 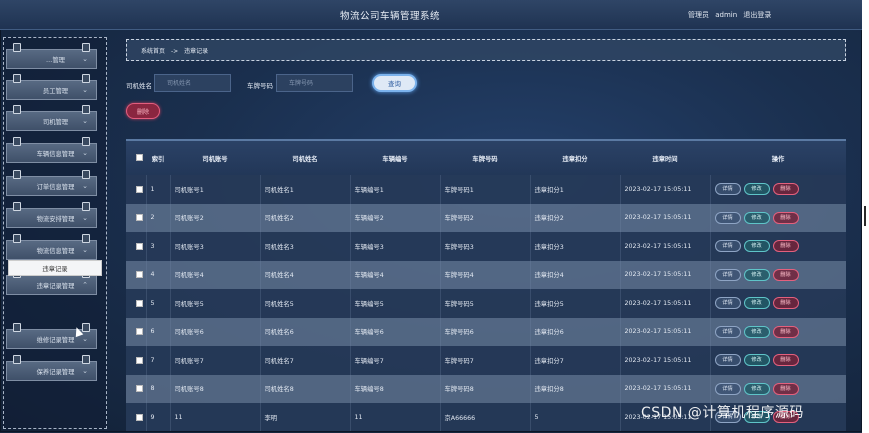 I want to click on cell-points: 违章扣分6, so click(x=575, y=331).